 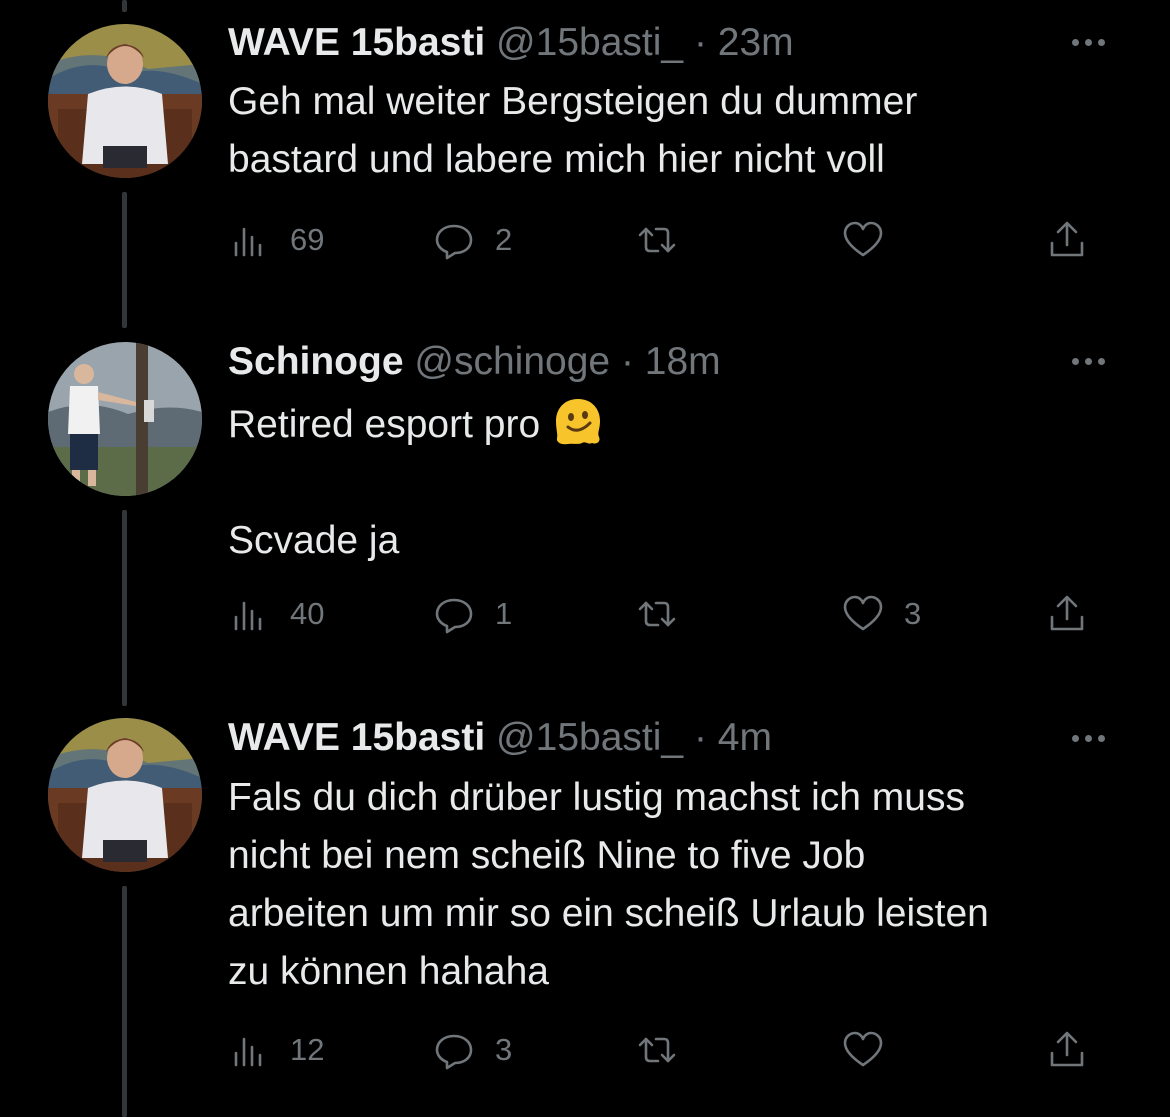 I want to click on action-bar: 69 2, so click(x=668, y=240).